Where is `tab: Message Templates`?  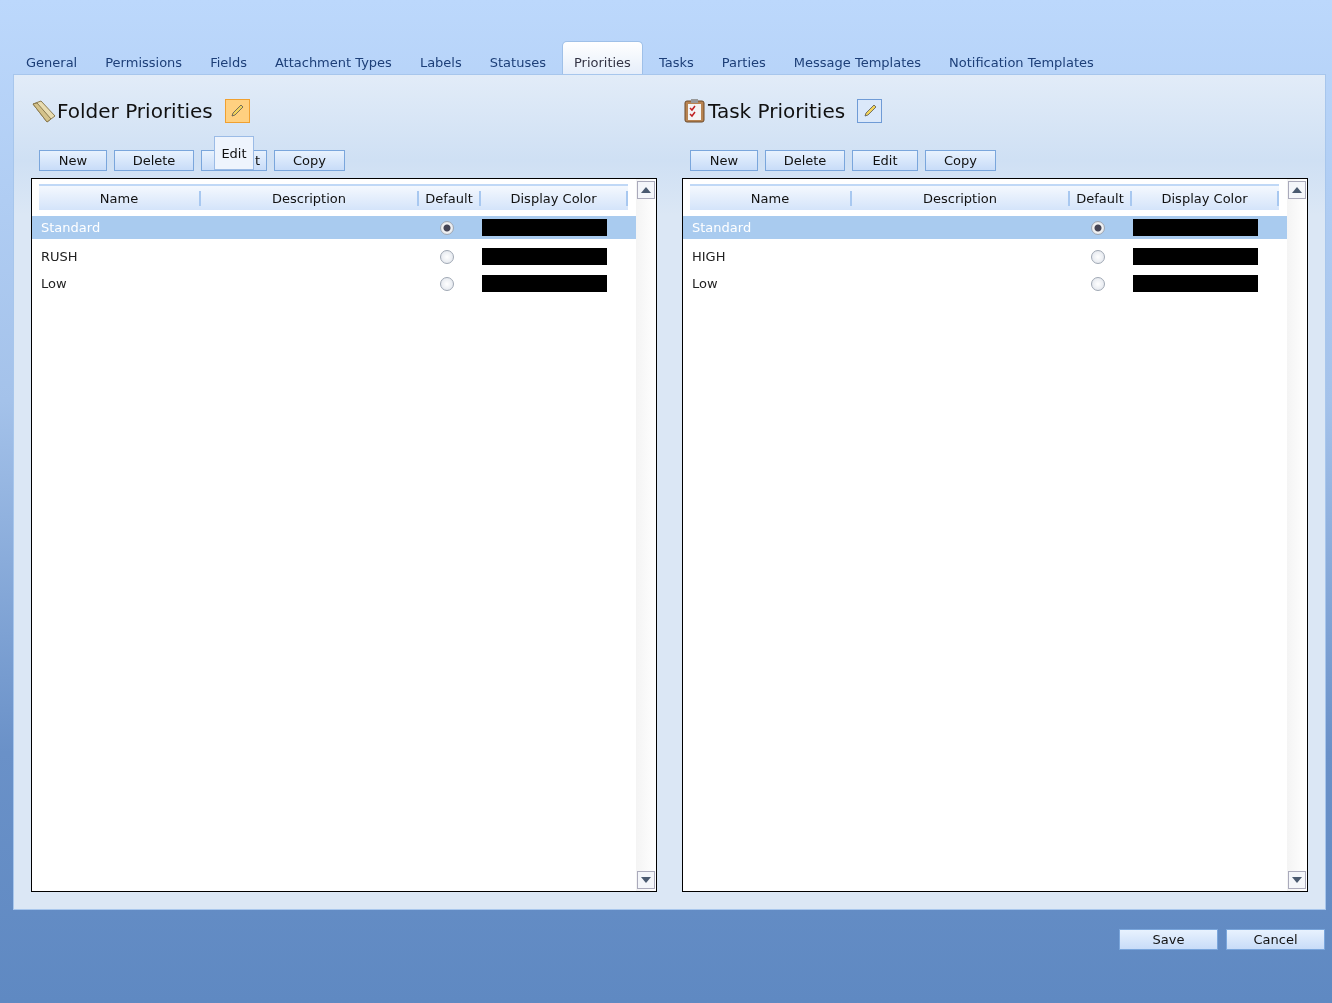 tab: Message Templates is located at coordinates (857, 57).